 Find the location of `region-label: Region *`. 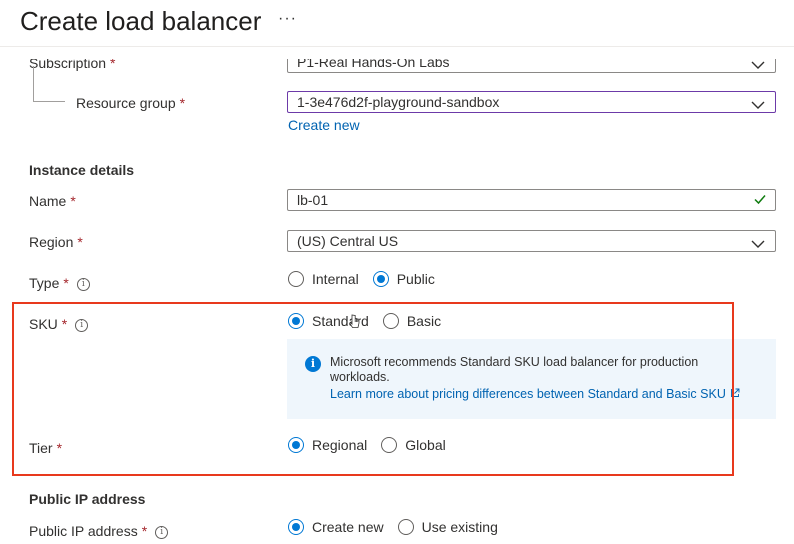

region-label: Region * is located at coordinates (56, 242).